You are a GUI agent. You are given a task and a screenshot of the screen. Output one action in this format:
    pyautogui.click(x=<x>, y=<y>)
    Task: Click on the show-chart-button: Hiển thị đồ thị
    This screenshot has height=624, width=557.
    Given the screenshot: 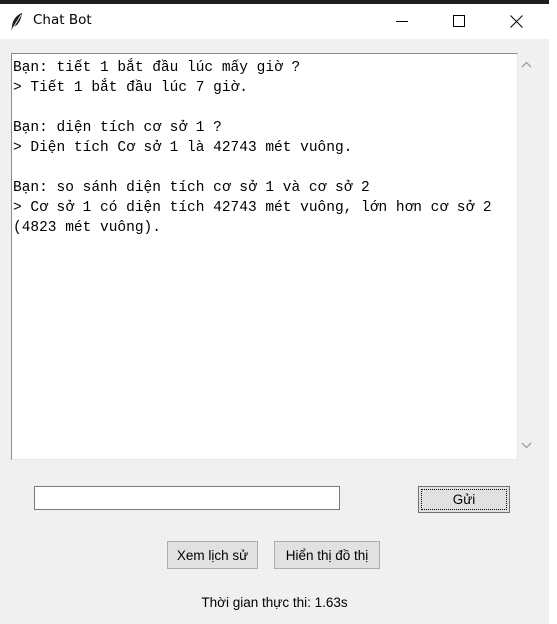 What is the action you would take?
    pyautogui.click(x=327, y=555)
    